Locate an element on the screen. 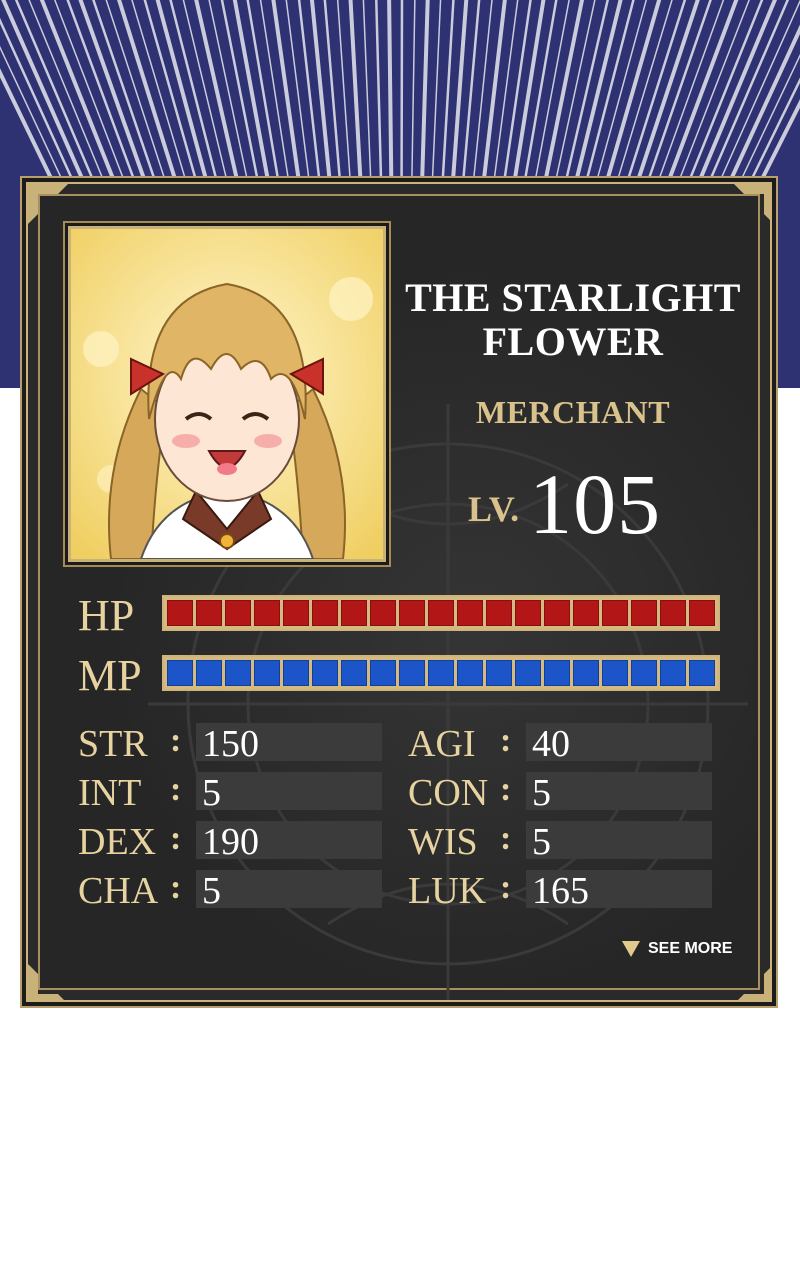 The image size is (800, 1280). stat-value: 165 is located at coordinates (560, 891).